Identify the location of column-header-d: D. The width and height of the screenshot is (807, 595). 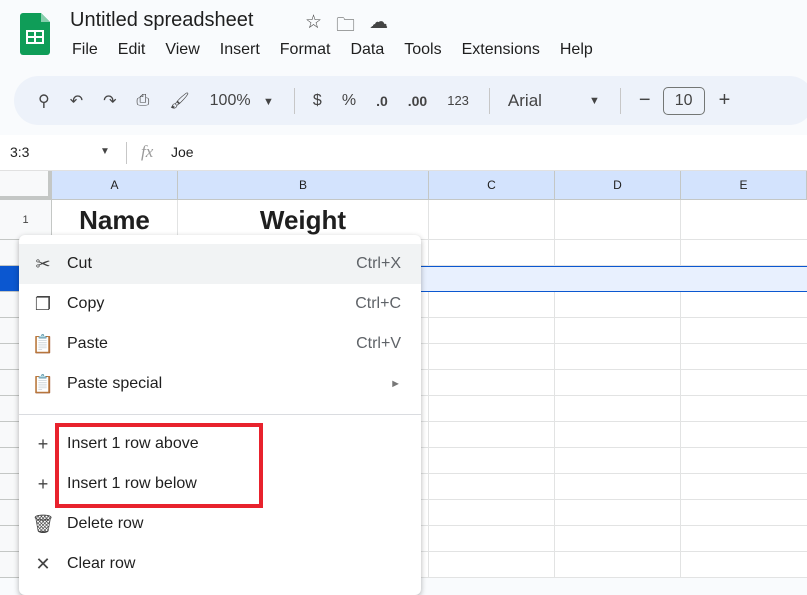
(618, 185).